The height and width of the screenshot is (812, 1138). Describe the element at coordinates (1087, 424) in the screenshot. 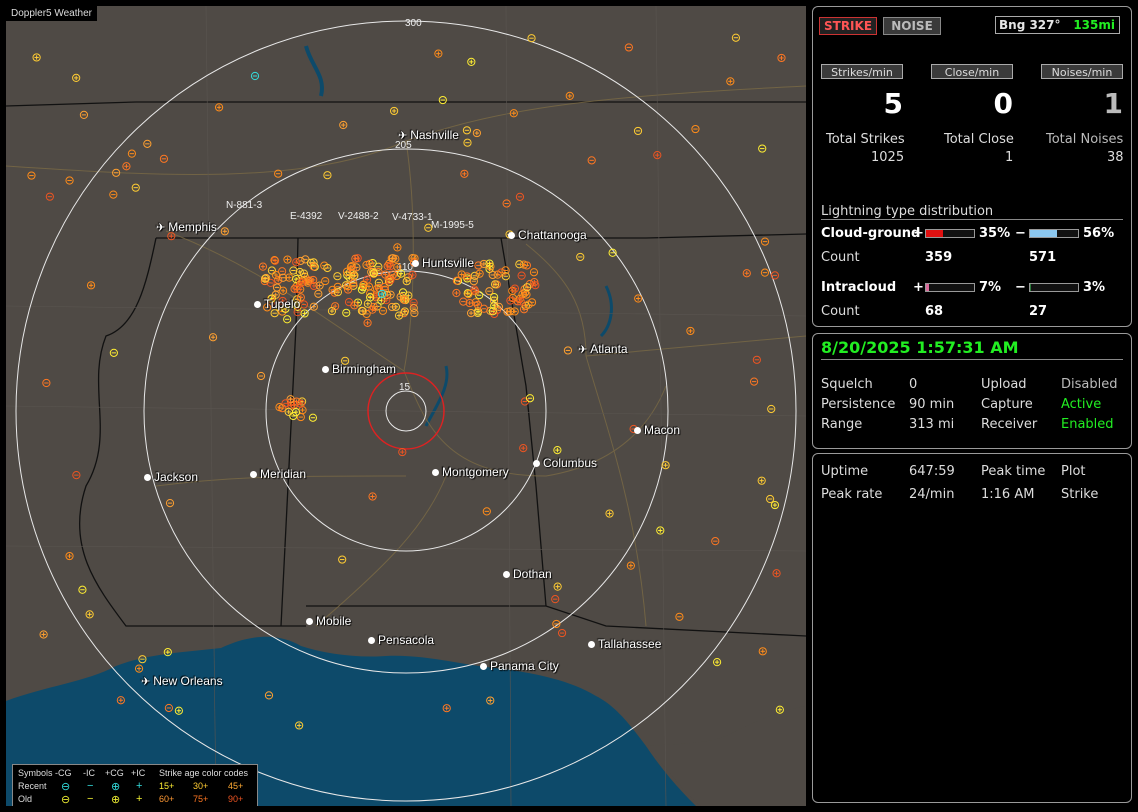

I see `receiver-value: Enabled` at that location.